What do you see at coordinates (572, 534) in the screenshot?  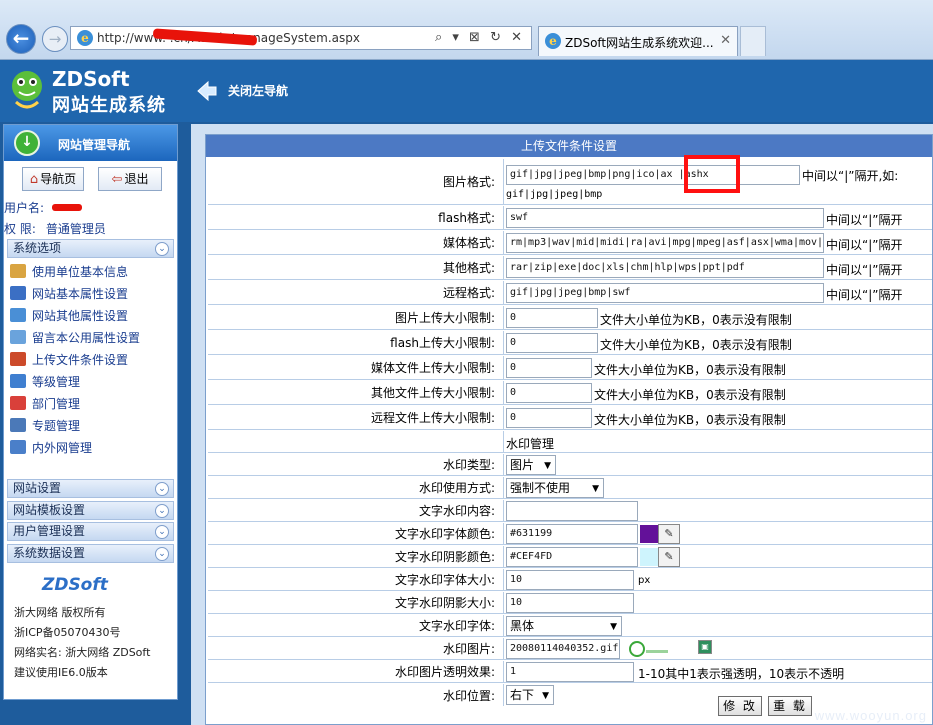 I see `wm-font-color-input: #631199` at bounding box center [572, 534].